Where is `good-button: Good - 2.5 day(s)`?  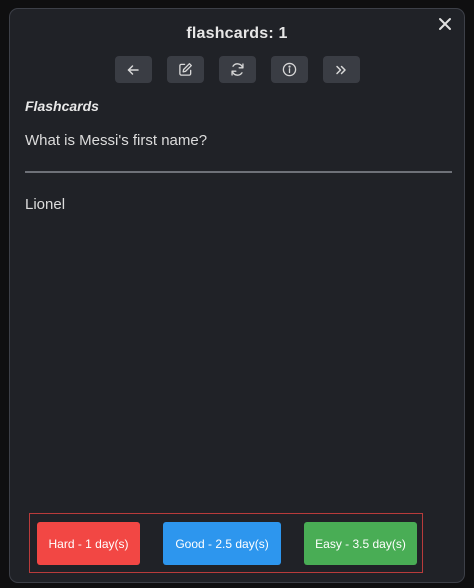 good-button: Good - 2.5 day(s) is located at coordinates (222, 543).